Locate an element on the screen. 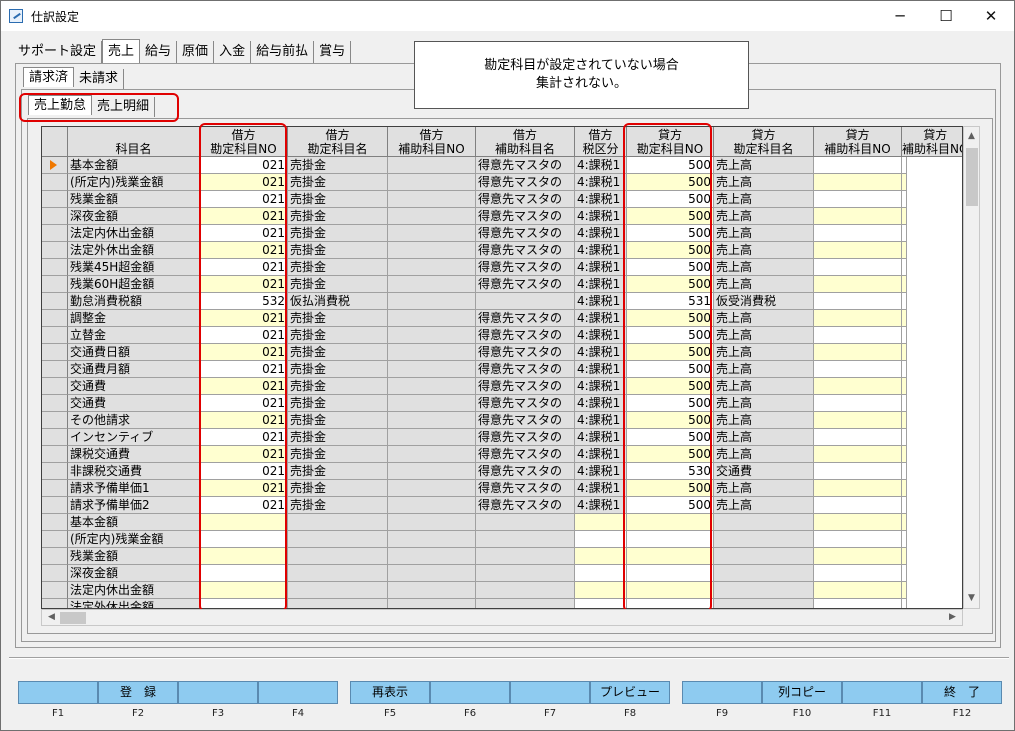  function-key-f1 is located at coordinates (58, 692).